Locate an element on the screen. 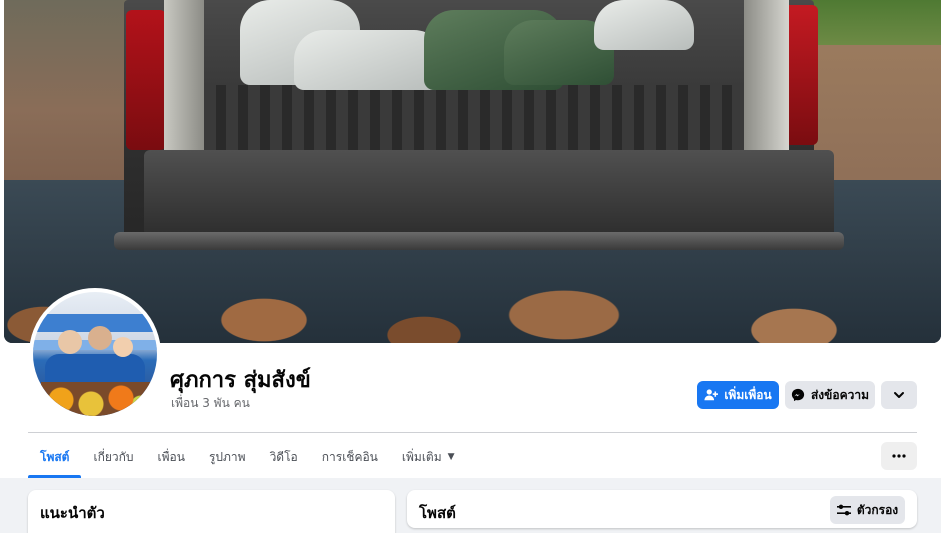 Image resolution: width=941 pixels, height=533 pixels. tab-photos: รูปภาพ is located at coordinates (227, 457).